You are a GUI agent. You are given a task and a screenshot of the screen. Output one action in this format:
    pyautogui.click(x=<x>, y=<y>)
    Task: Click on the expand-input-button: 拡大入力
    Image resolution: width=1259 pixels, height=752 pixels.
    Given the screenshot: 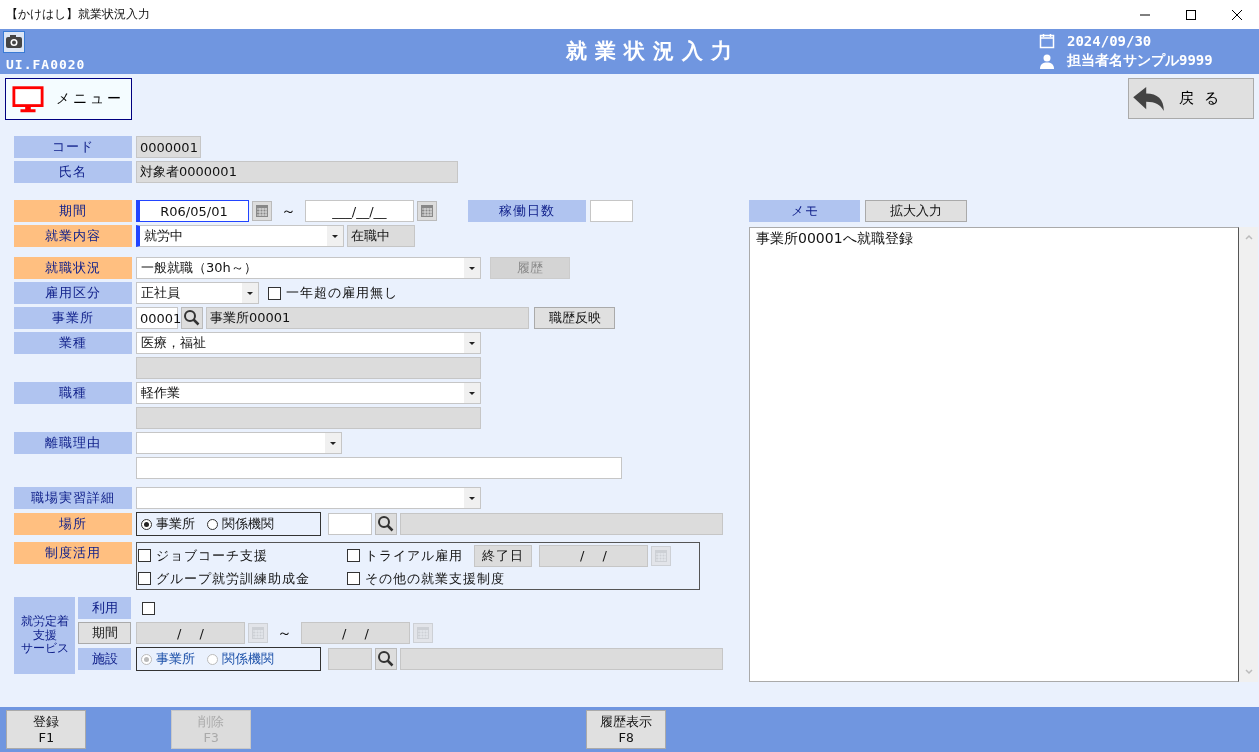 What is the action you would take?
    pyautogui.click(x=916, y=211)
    